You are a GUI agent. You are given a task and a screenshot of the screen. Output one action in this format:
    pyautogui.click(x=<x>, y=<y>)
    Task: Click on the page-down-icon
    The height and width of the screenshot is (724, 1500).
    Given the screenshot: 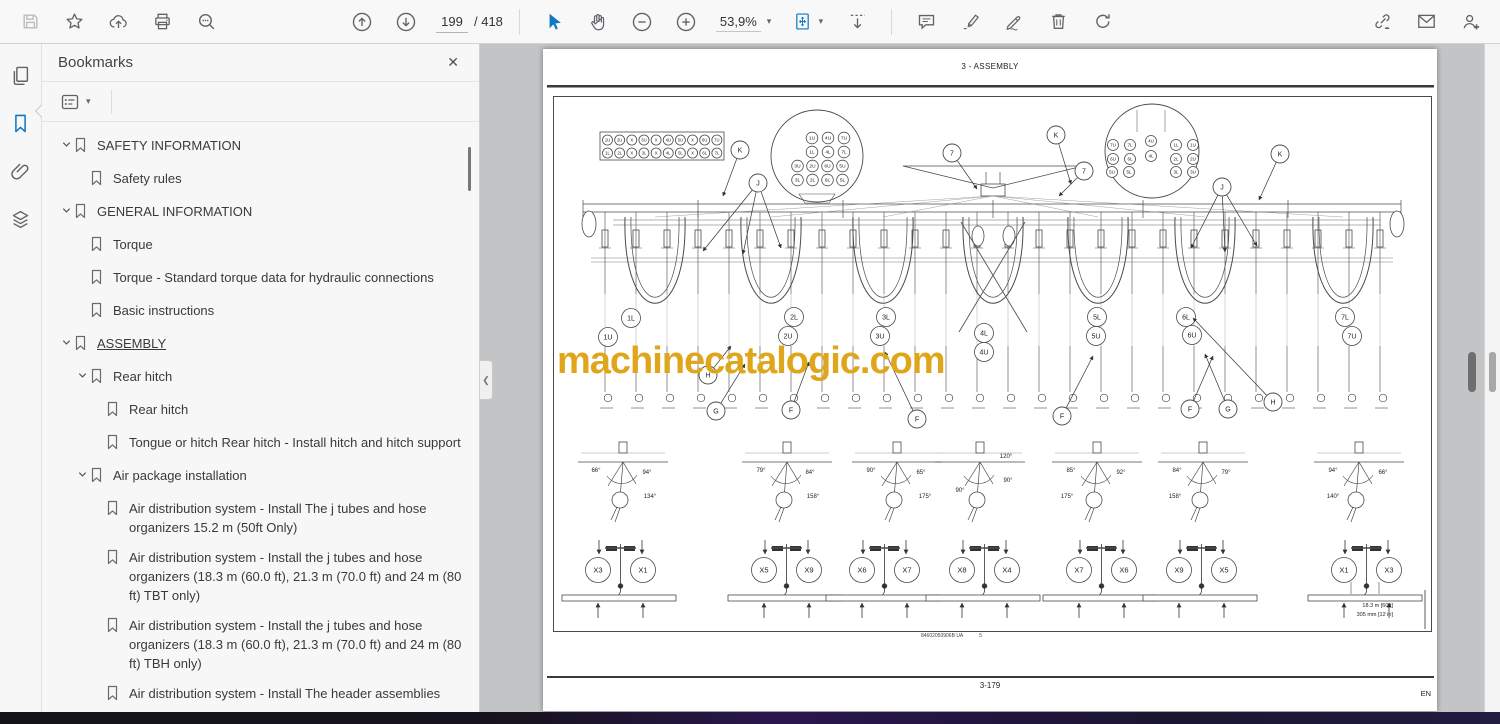 What is the action you would take?
    pyautogui.click(x=406, y=21)
    